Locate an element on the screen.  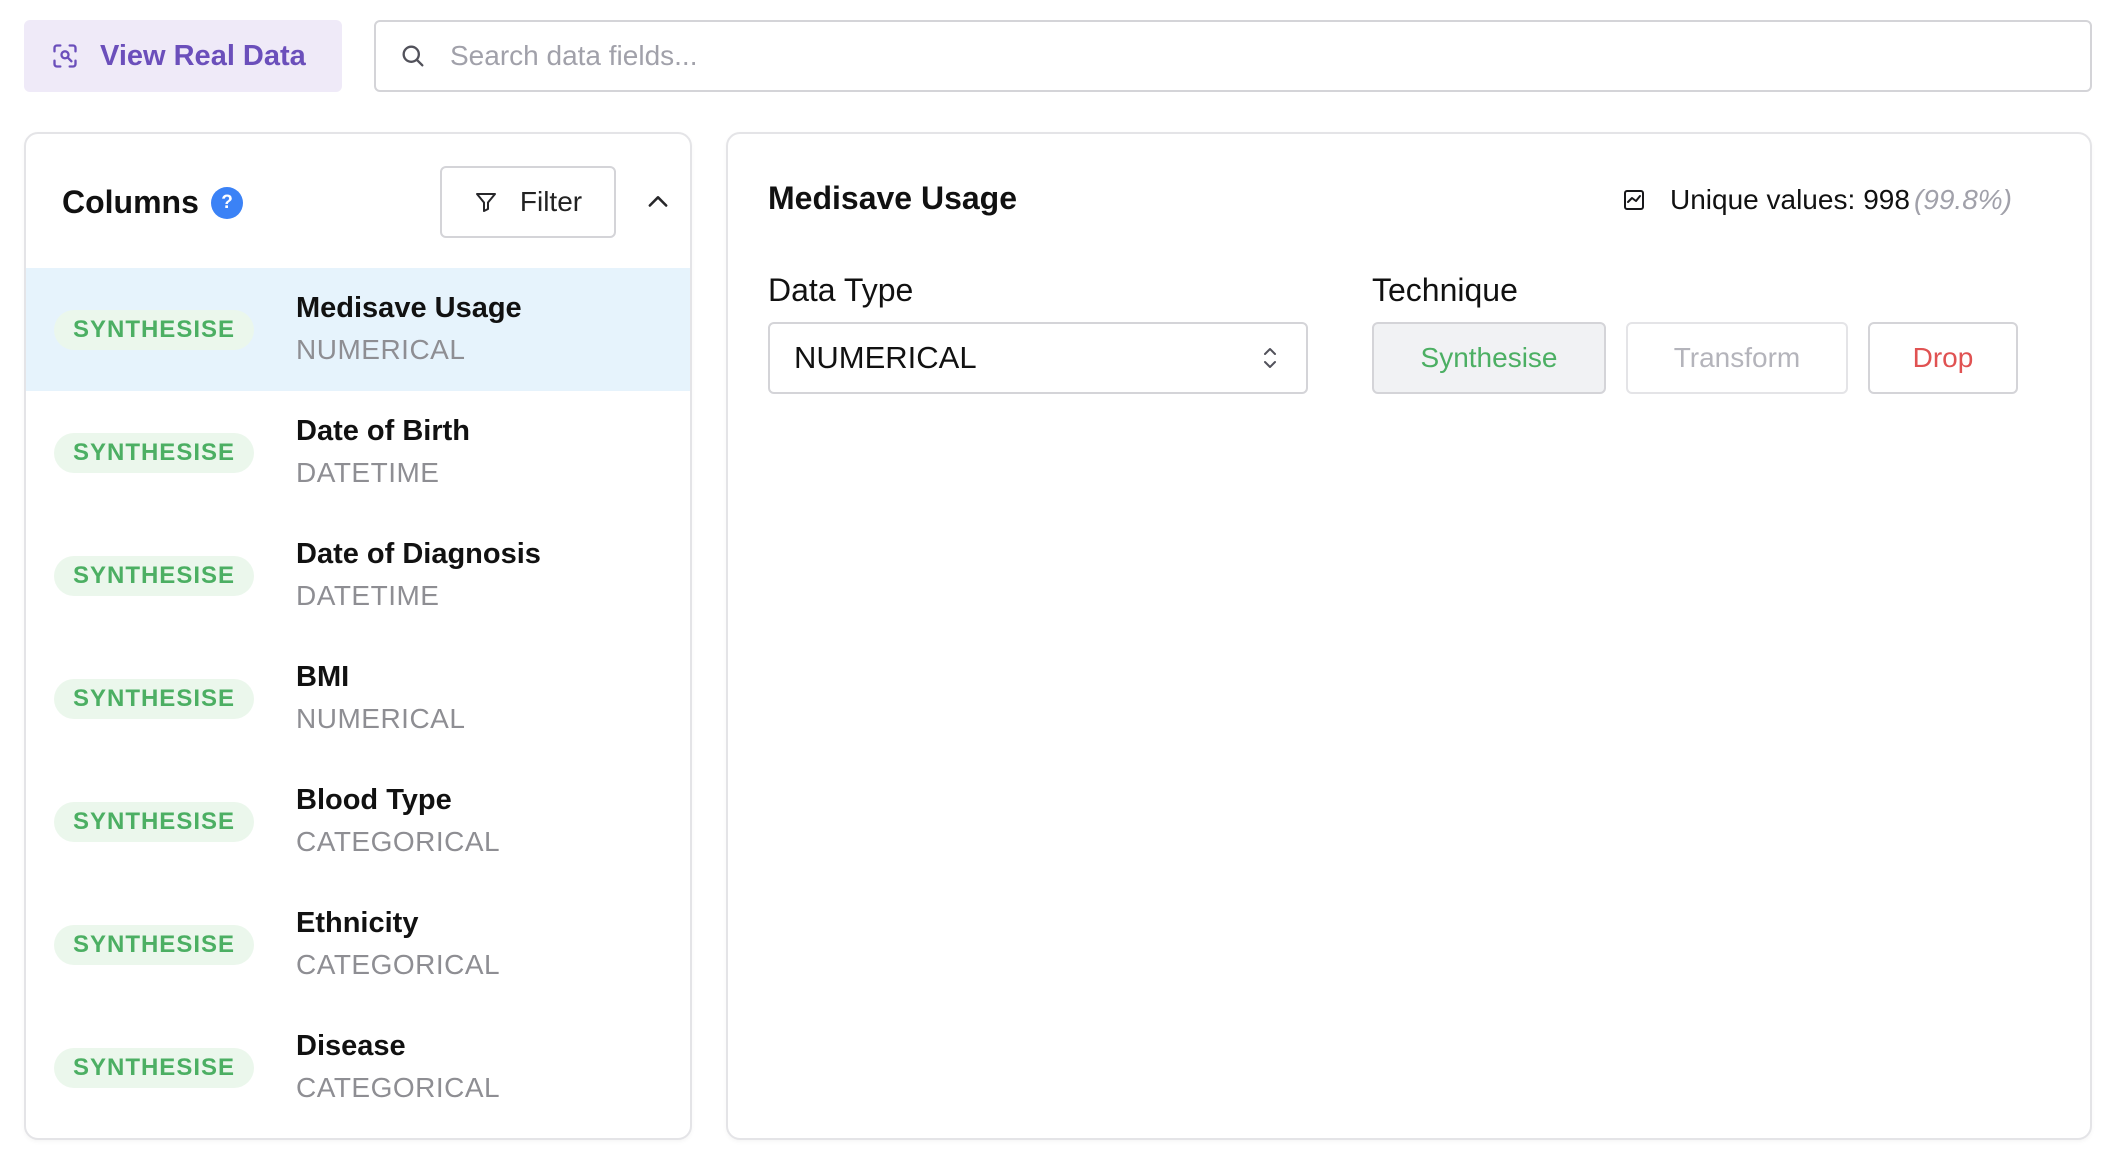
list-item-date-of-birth: SYNTHESISE Date of Birth DATETIME is located at coordinates (358, 452).